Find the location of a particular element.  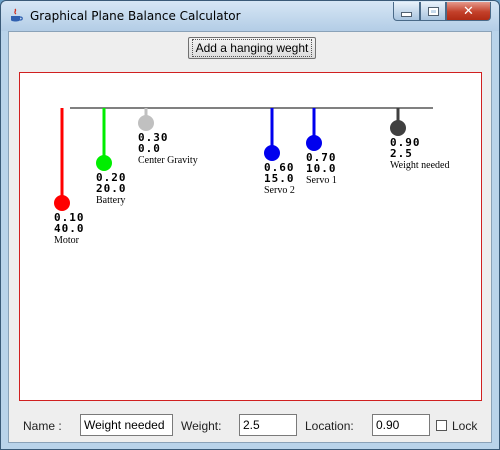

location-field is located at coordinates (401, 425).